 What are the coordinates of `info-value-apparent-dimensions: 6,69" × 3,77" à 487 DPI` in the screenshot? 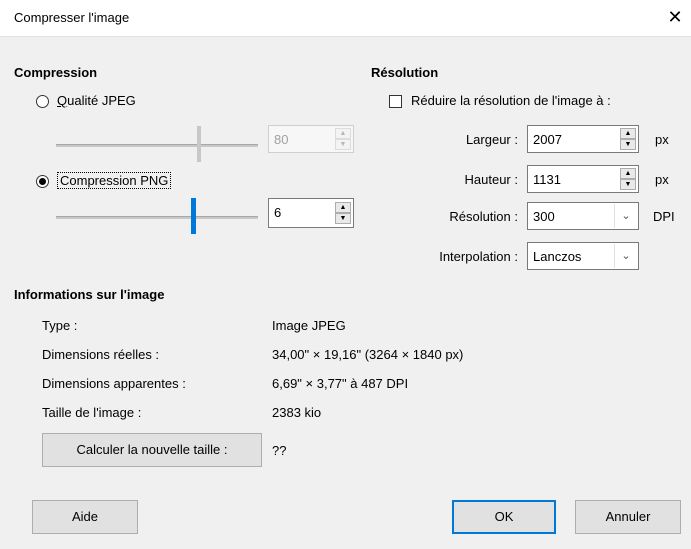 It's located at (340, 383).